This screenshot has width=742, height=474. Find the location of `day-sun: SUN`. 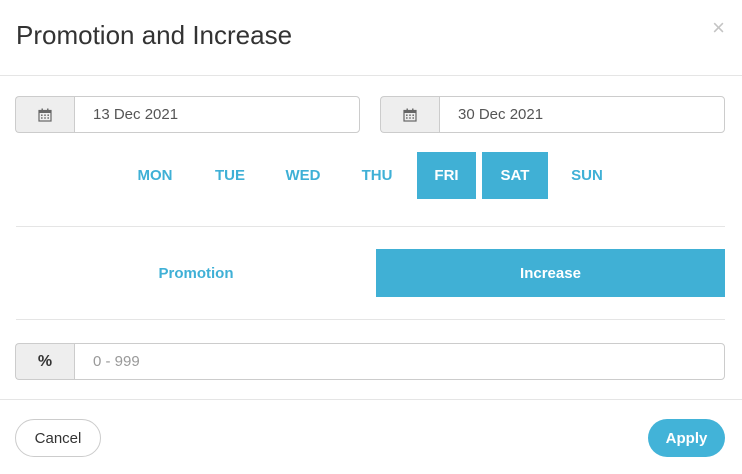

day-sun: SUN is located at coordinates (587, 175).